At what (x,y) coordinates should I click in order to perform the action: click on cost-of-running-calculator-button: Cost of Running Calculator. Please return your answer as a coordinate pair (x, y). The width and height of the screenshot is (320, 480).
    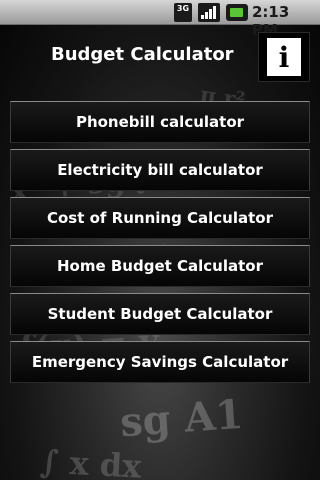
    Looking at the image, I should click on (160, 218).